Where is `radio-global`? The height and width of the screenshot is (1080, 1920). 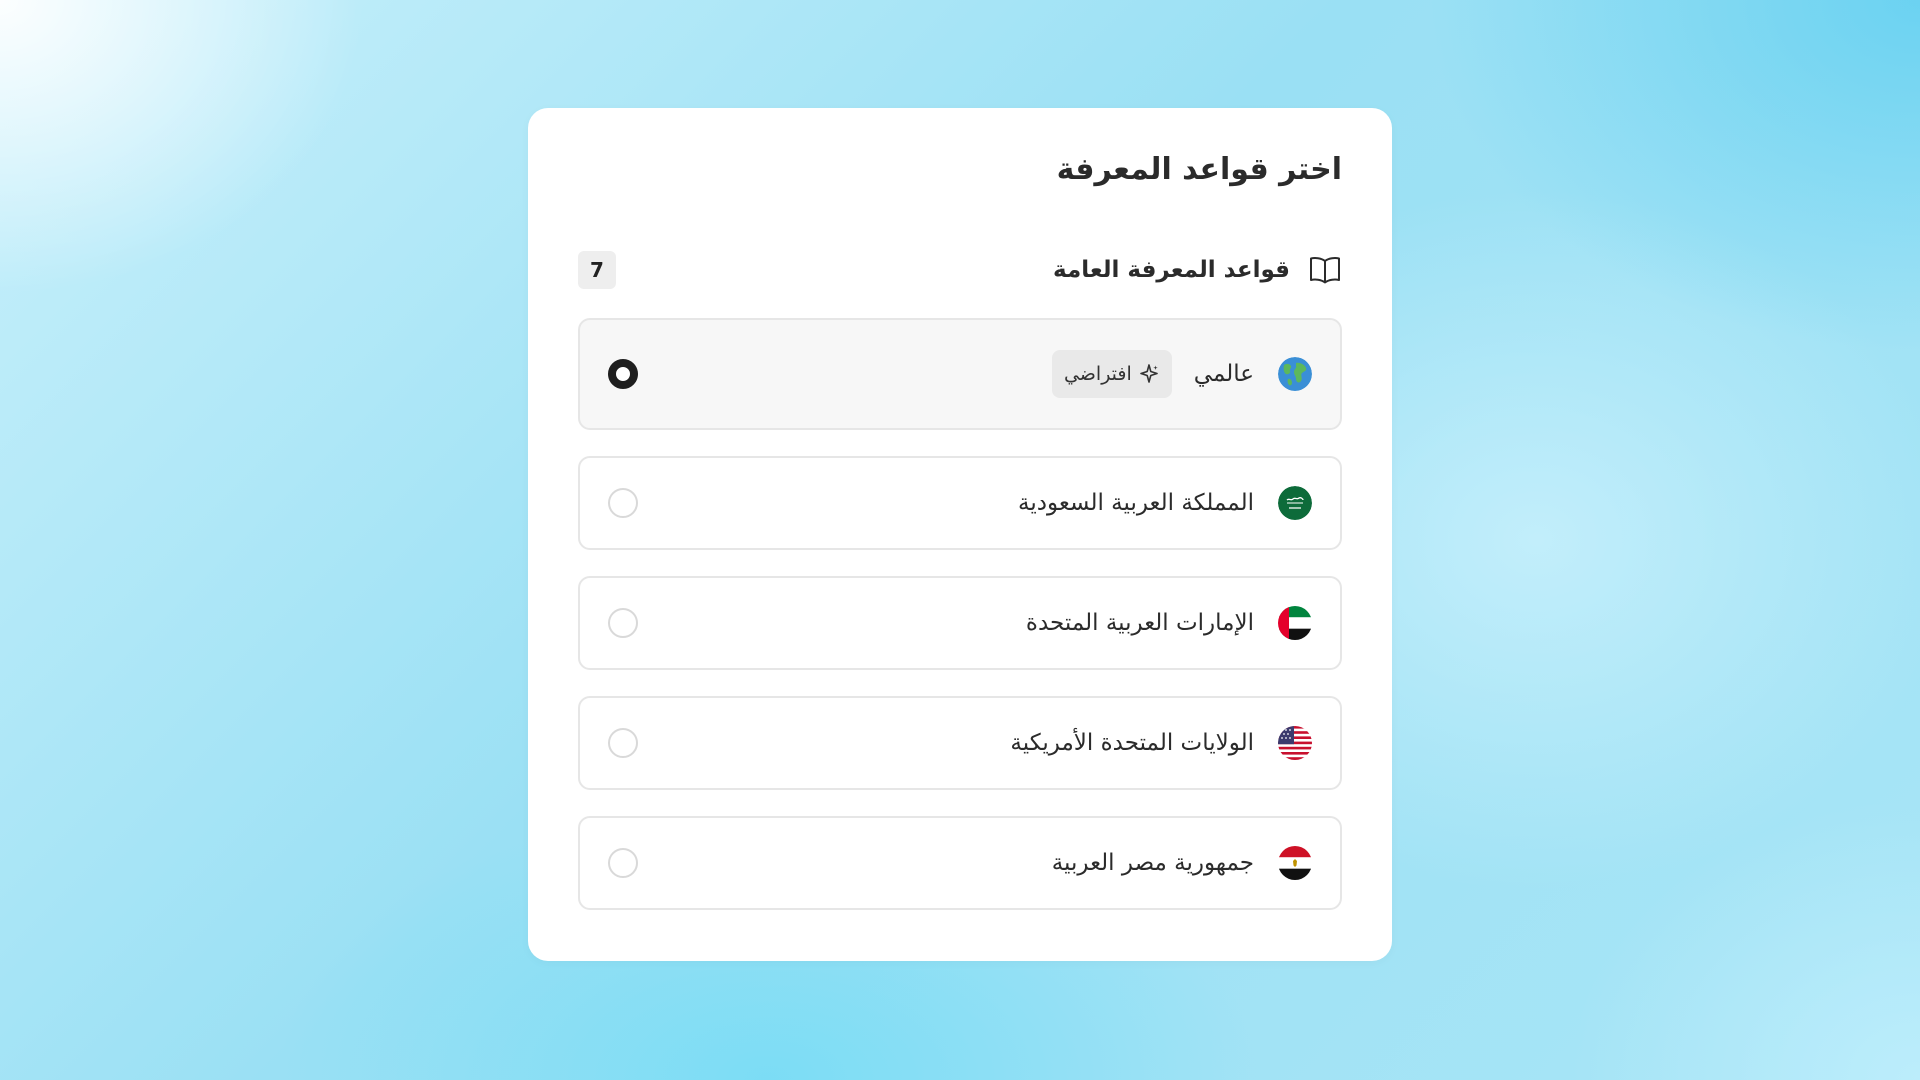
radio-global is located at coordinates (623, 374).